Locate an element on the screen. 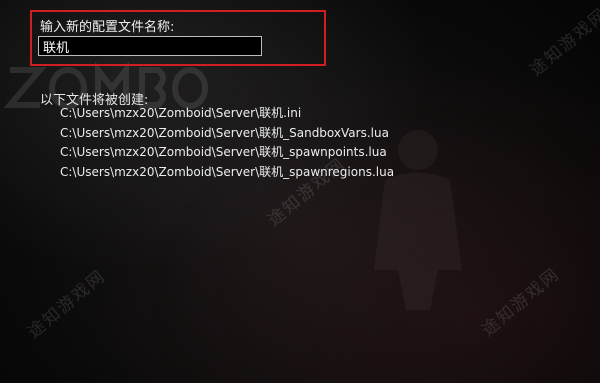 The width and height of the screenshot is (600, 383). config-name-panel: 输入新的配置文件名称: is located at coordinates (178, 38).